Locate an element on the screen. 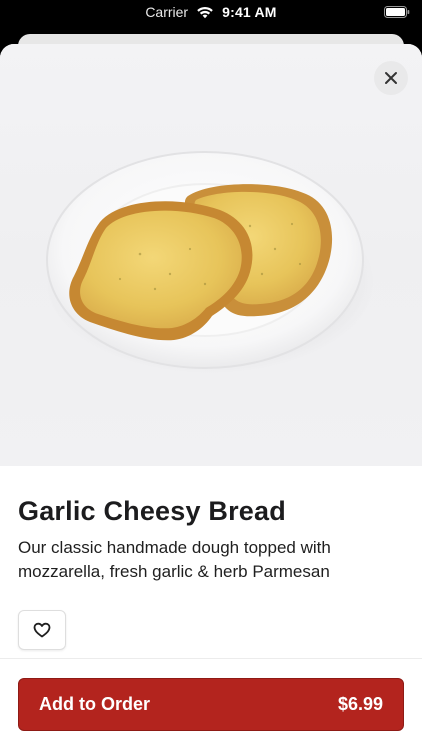 This screenshot has width=422, height=750. heart-icon is located at coordinates (42, 630).